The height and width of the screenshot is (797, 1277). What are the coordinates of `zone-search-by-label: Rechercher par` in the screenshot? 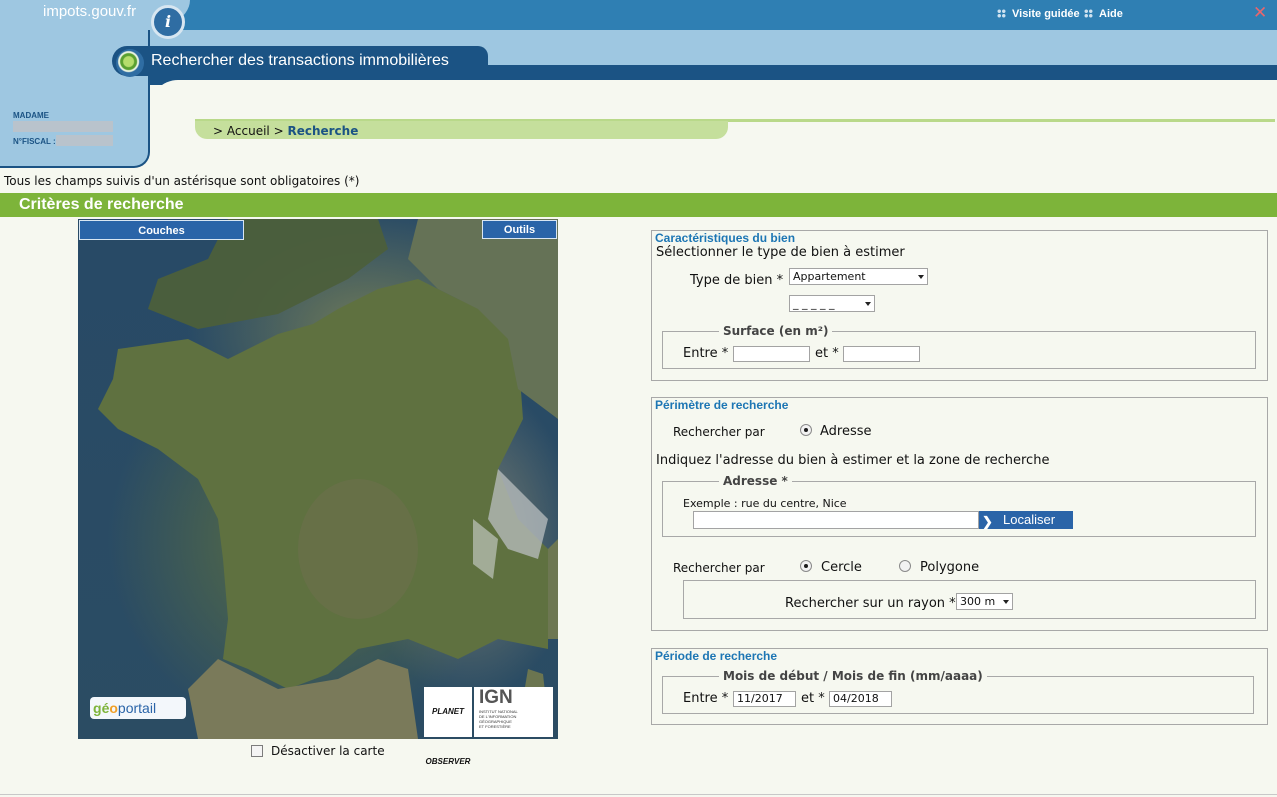 It's located at (719, 568).